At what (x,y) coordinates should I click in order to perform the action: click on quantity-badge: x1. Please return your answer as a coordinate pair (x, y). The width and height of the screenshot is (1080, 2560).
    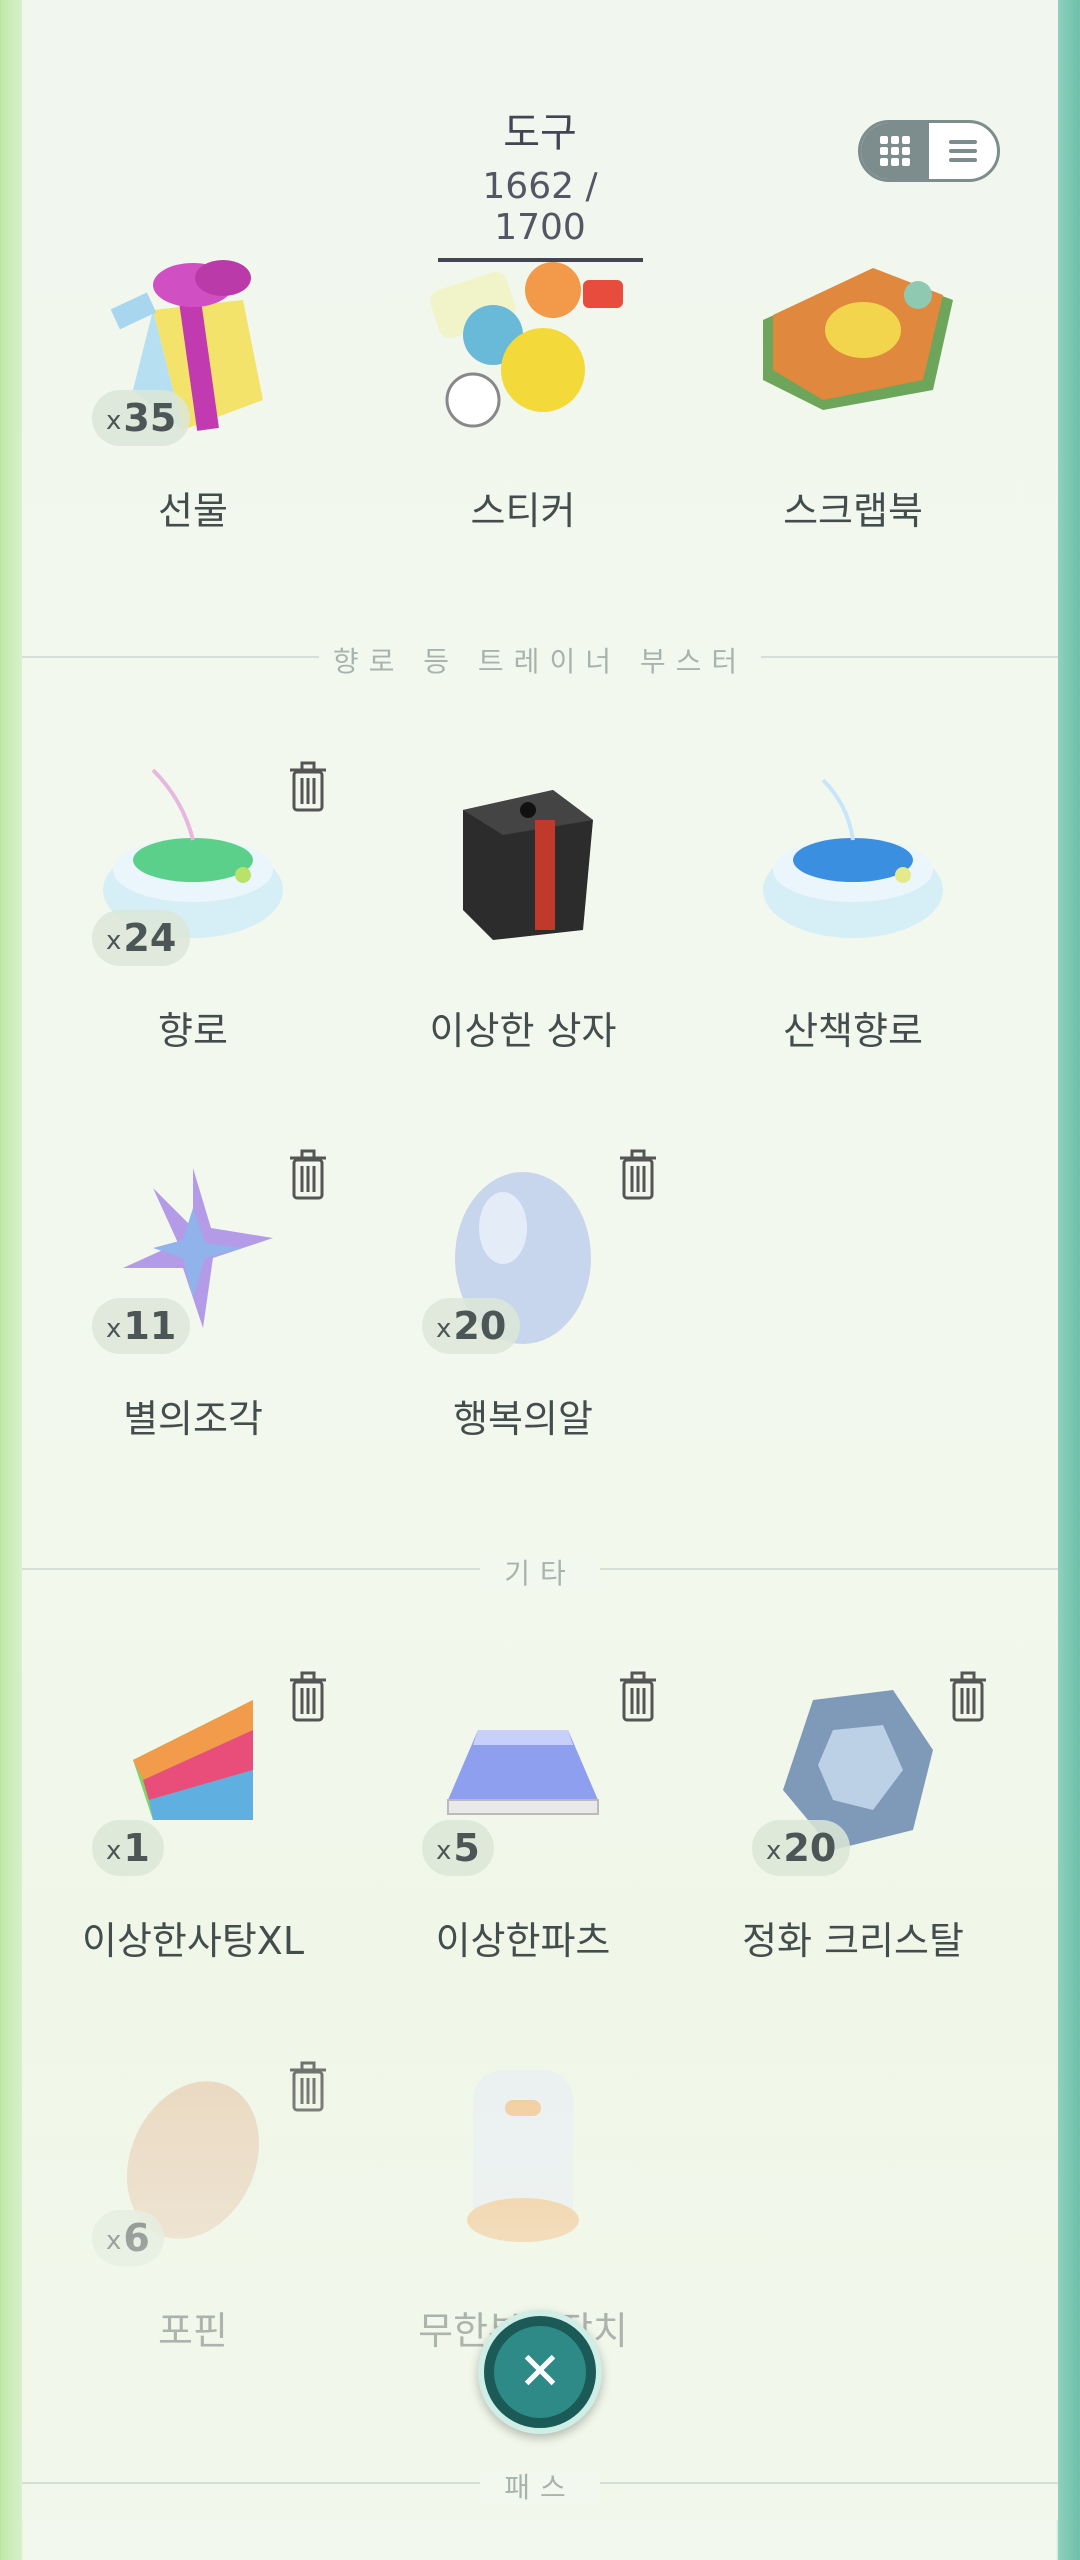
    Looking at the image, I should click on (128, 1848).